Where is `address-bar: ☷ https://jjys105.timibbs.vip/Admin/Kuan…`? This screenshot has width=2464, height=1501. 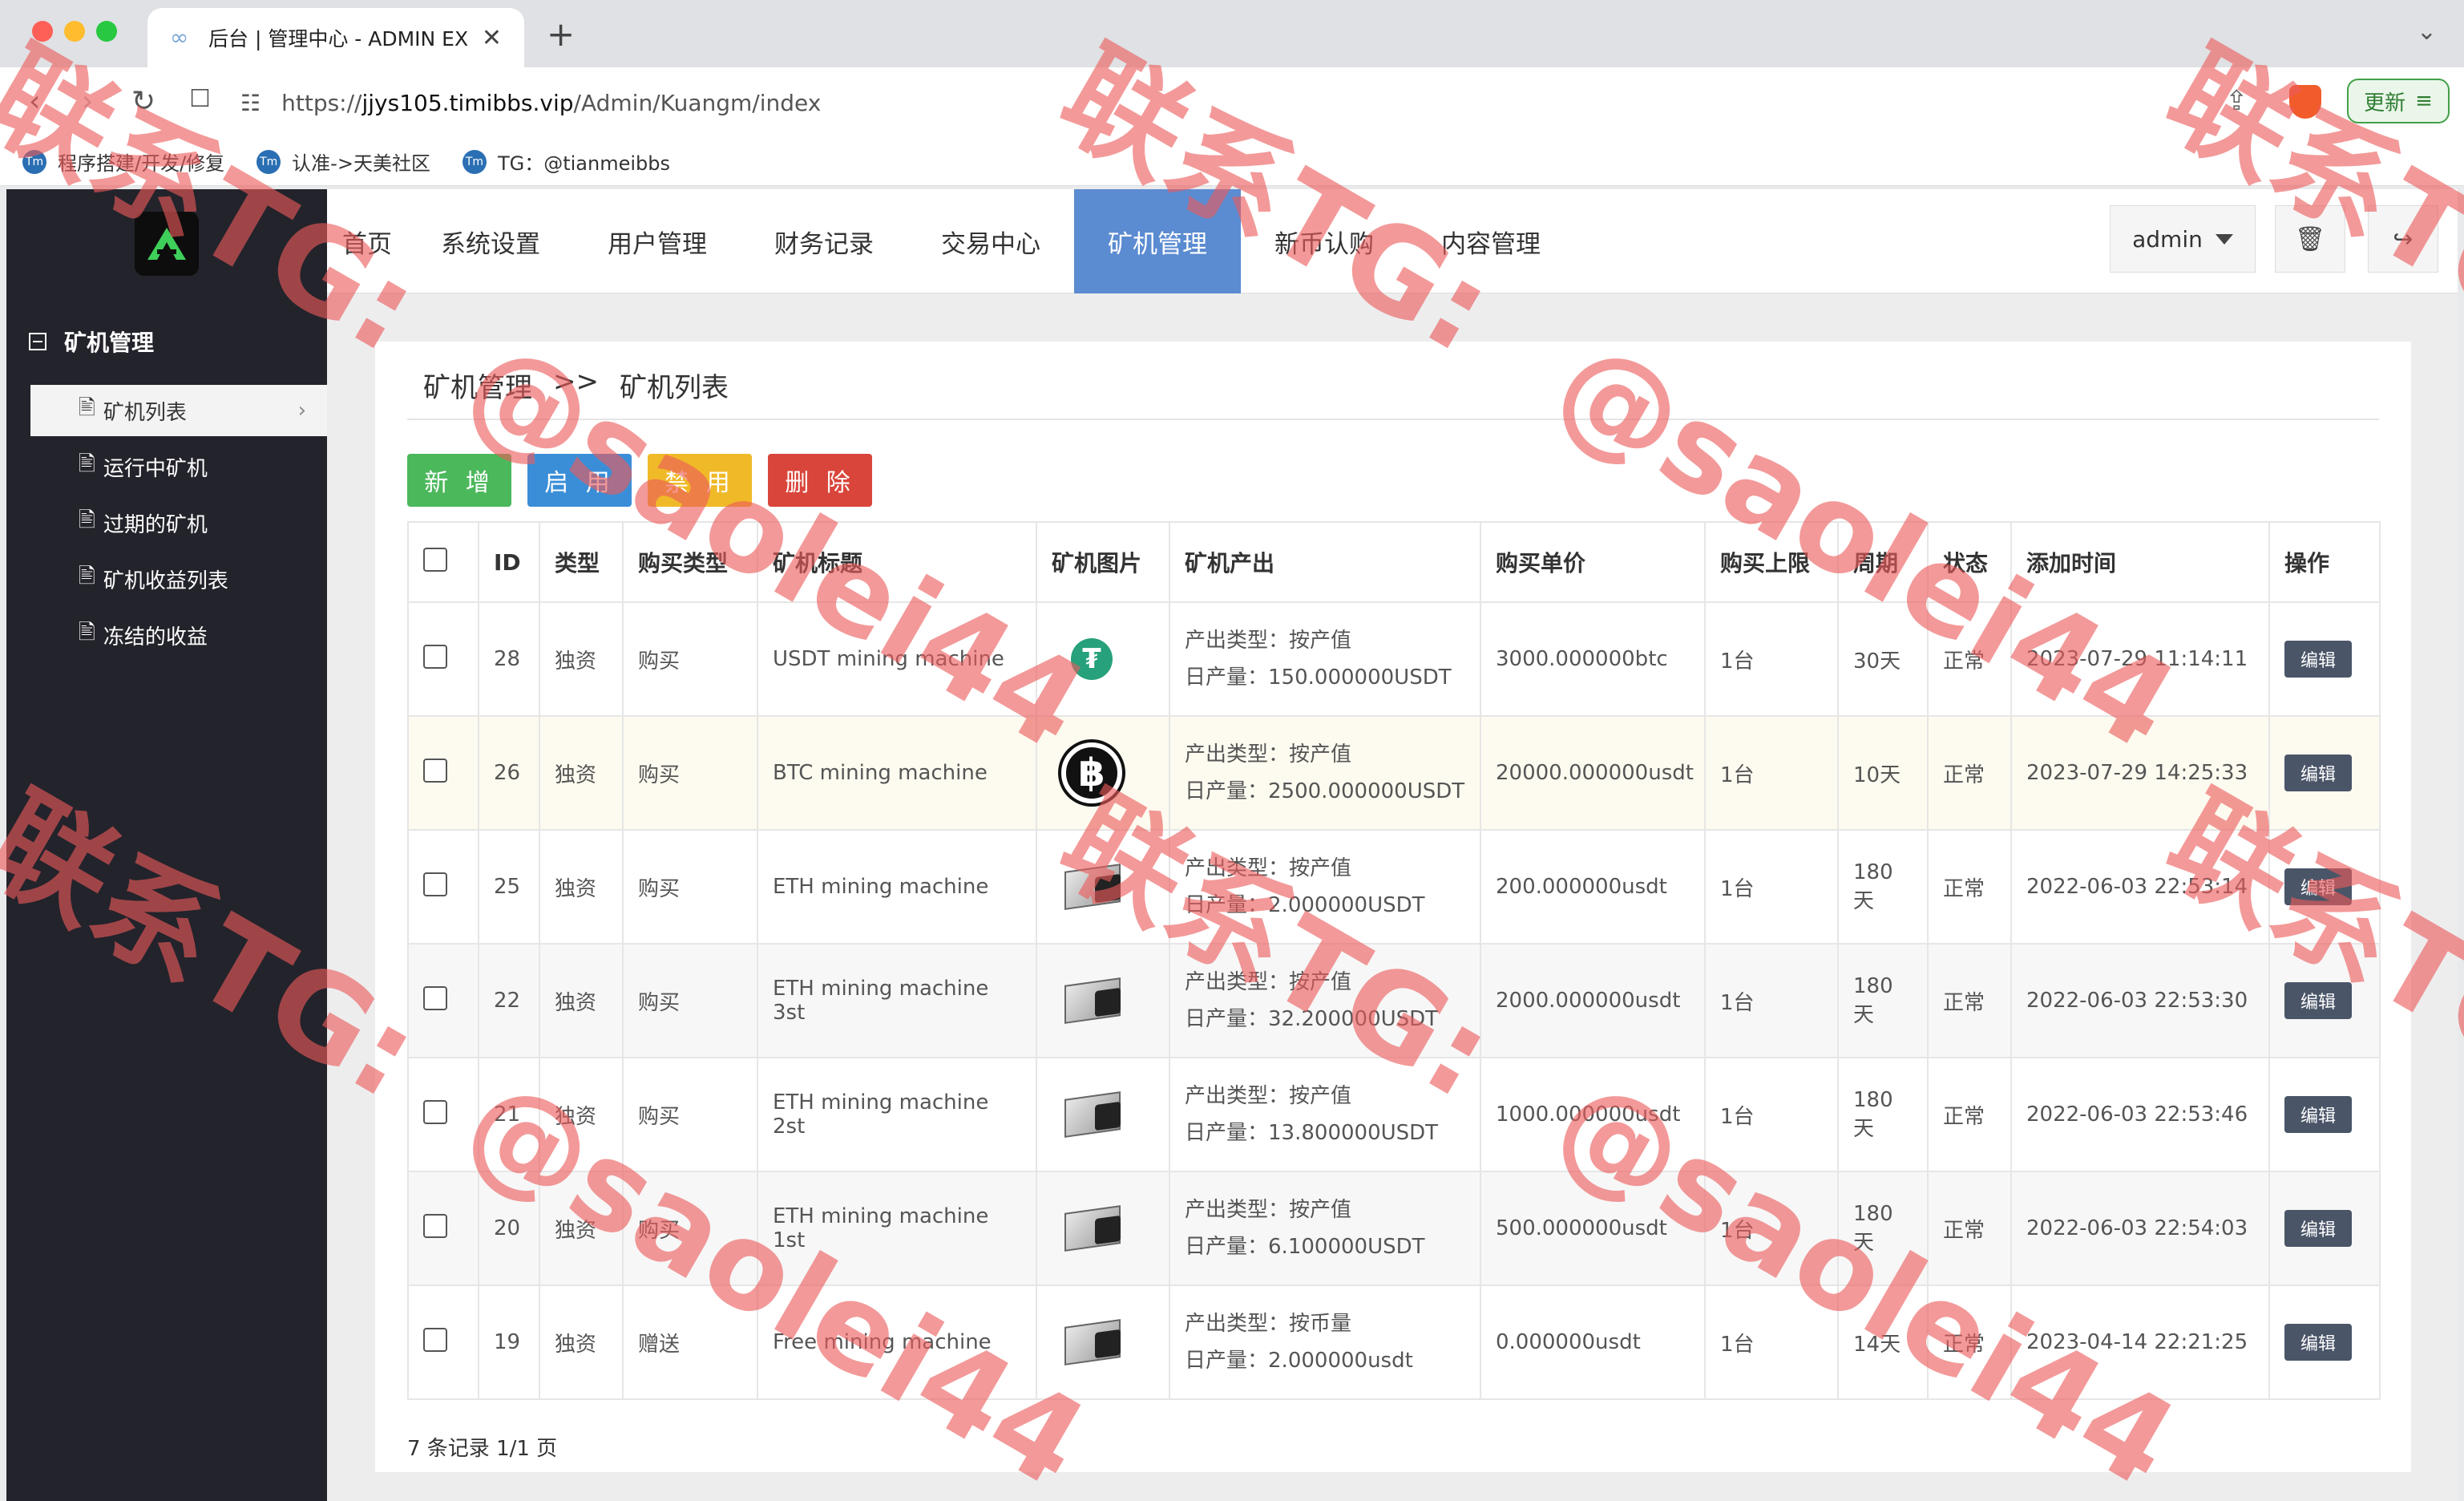
address-bar: ☷ https://jjys105.timibbs.vip/Admin/Kuan… is located at coordinates (1242, 103).